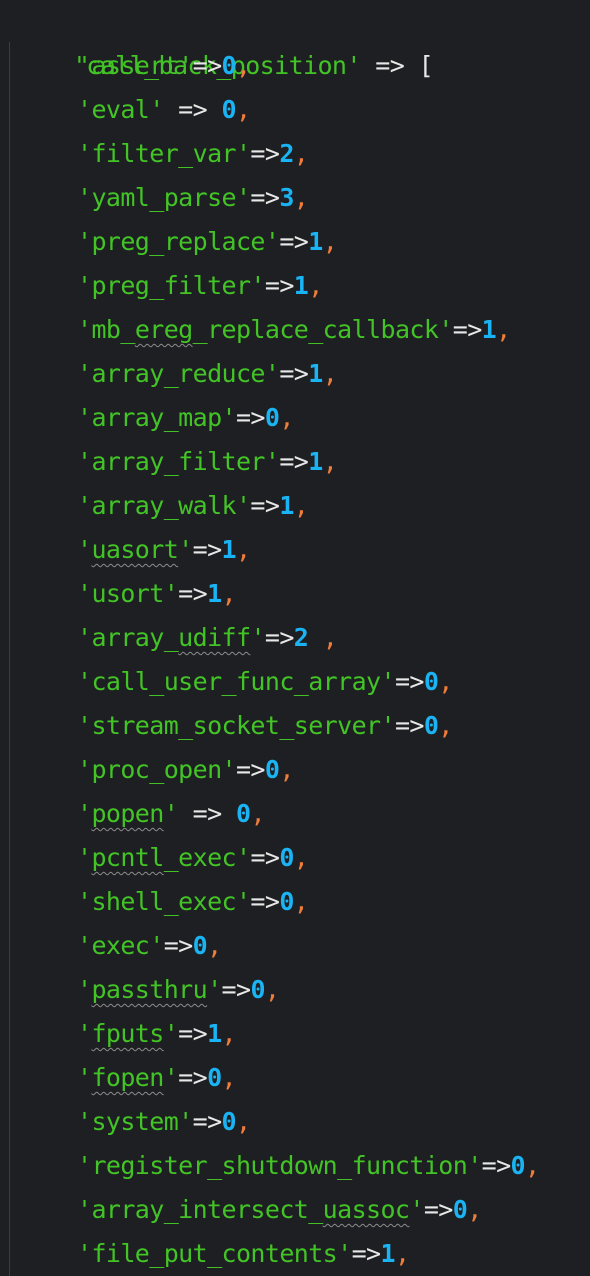 The width and height of the screenshot is (590, 1276). What do you see at coordinates (128, 637) in the screenshot?
I see `string-part: 'array_` at bounding box center [128, 637].